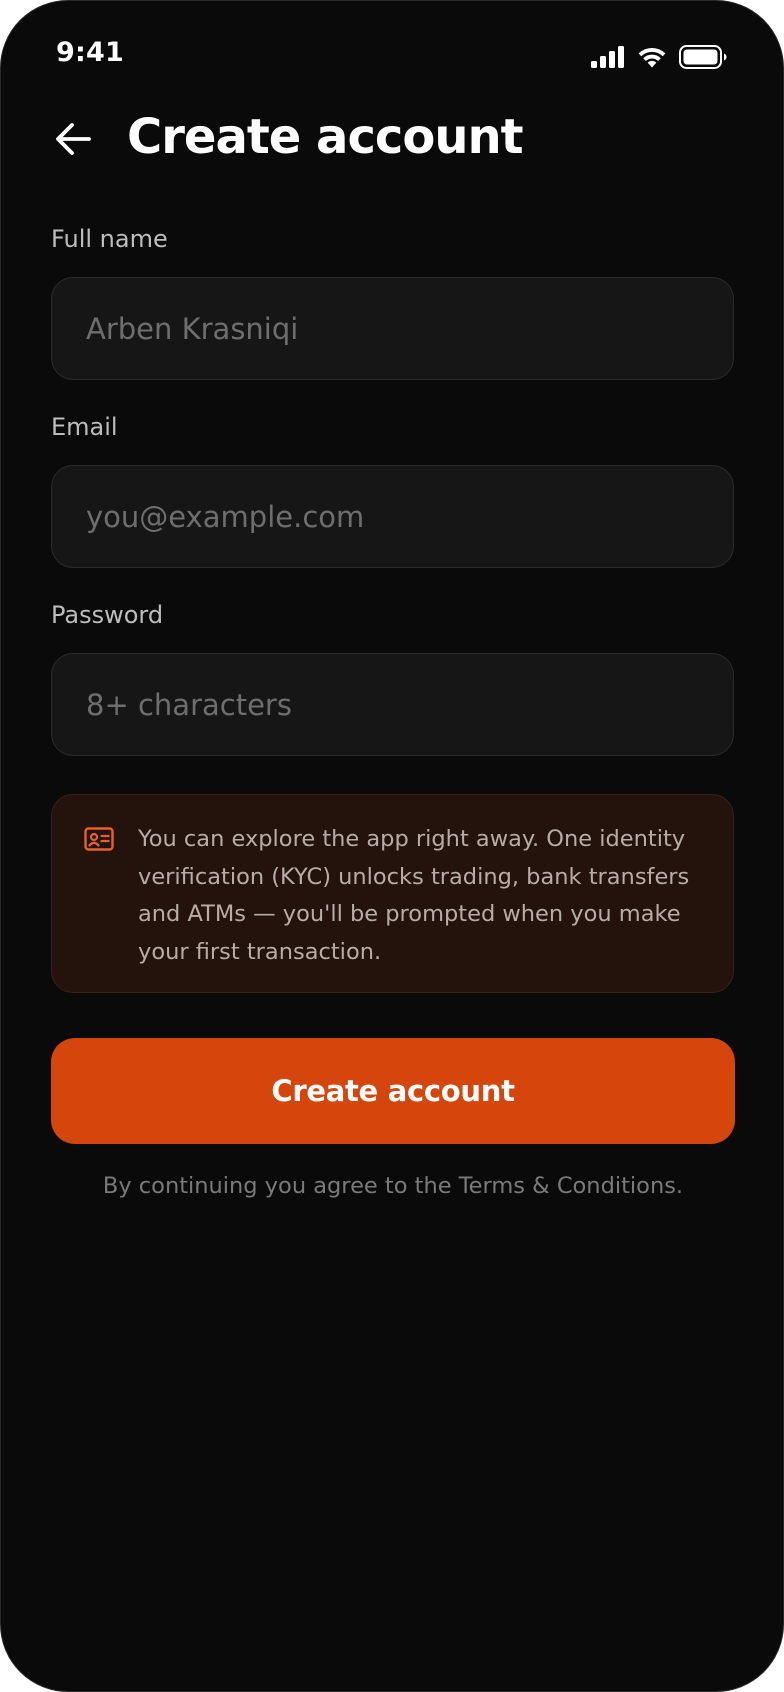 The width and height of the screenshot is (784, 1692). I want to click on password-input, so click(392, 704).